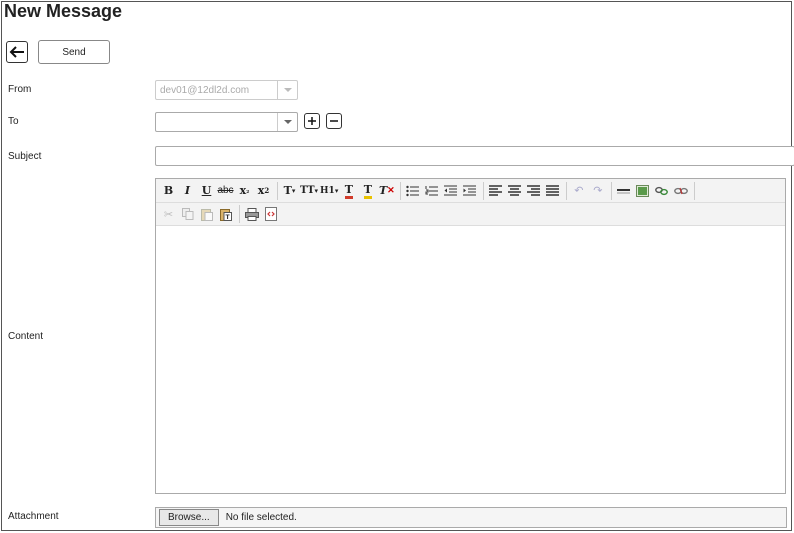 This screenshot has height=533, width=794. What do you see at coordinates (206, 214) in the screenshot?
I see `paste-icon` at bounding box center [206, 214].